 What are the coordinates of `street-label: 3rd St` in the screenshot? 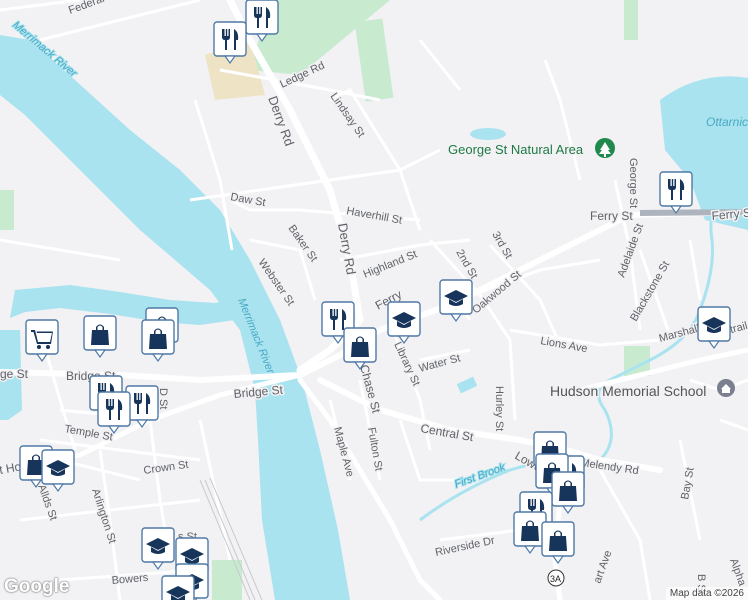 It's located at (501, 245).